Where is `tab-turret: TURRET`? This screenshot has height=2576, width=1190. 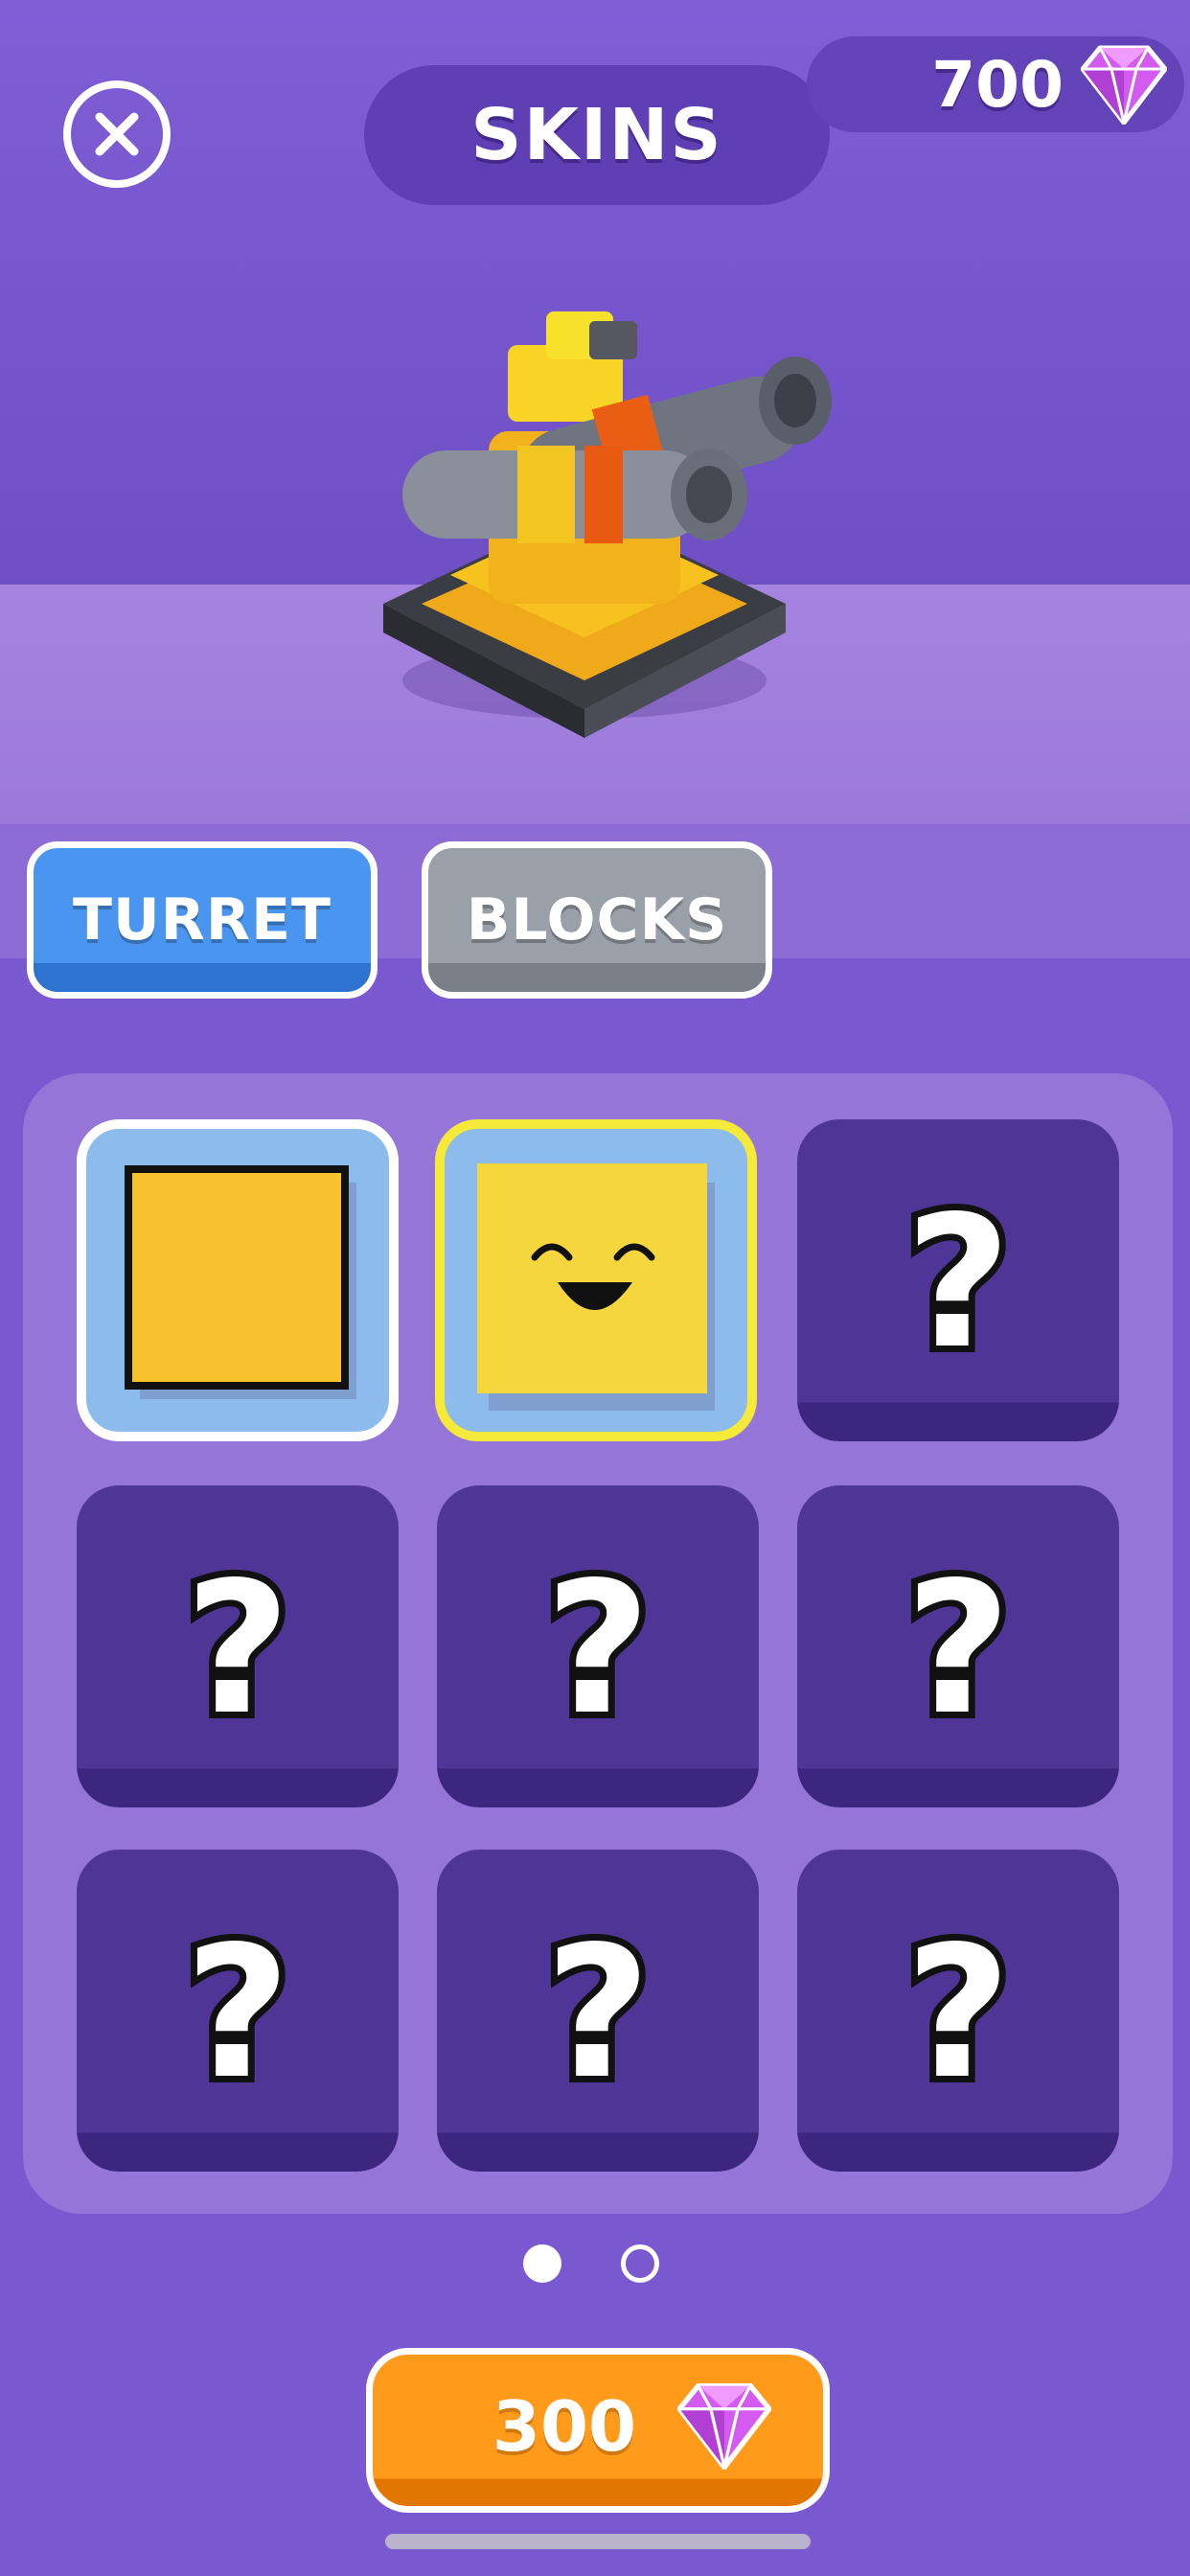
tab-turret: TURRET is located at coordinates (203, 920).